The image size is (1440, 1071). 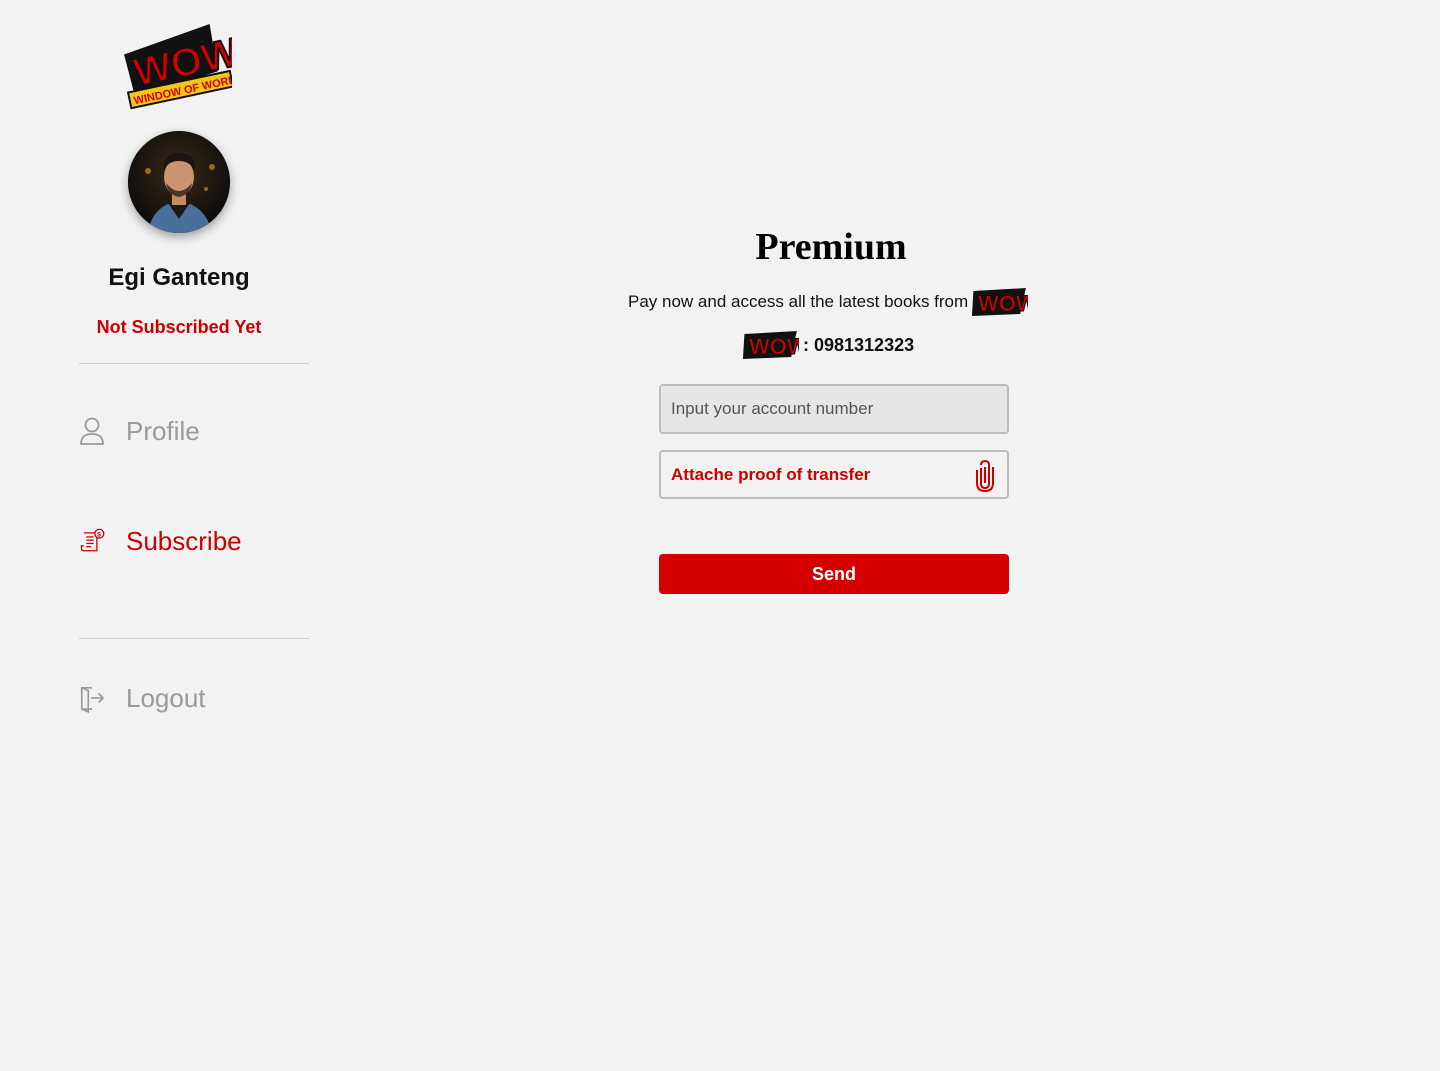 I want to click on account-number-input, so click(x=834, y=409).